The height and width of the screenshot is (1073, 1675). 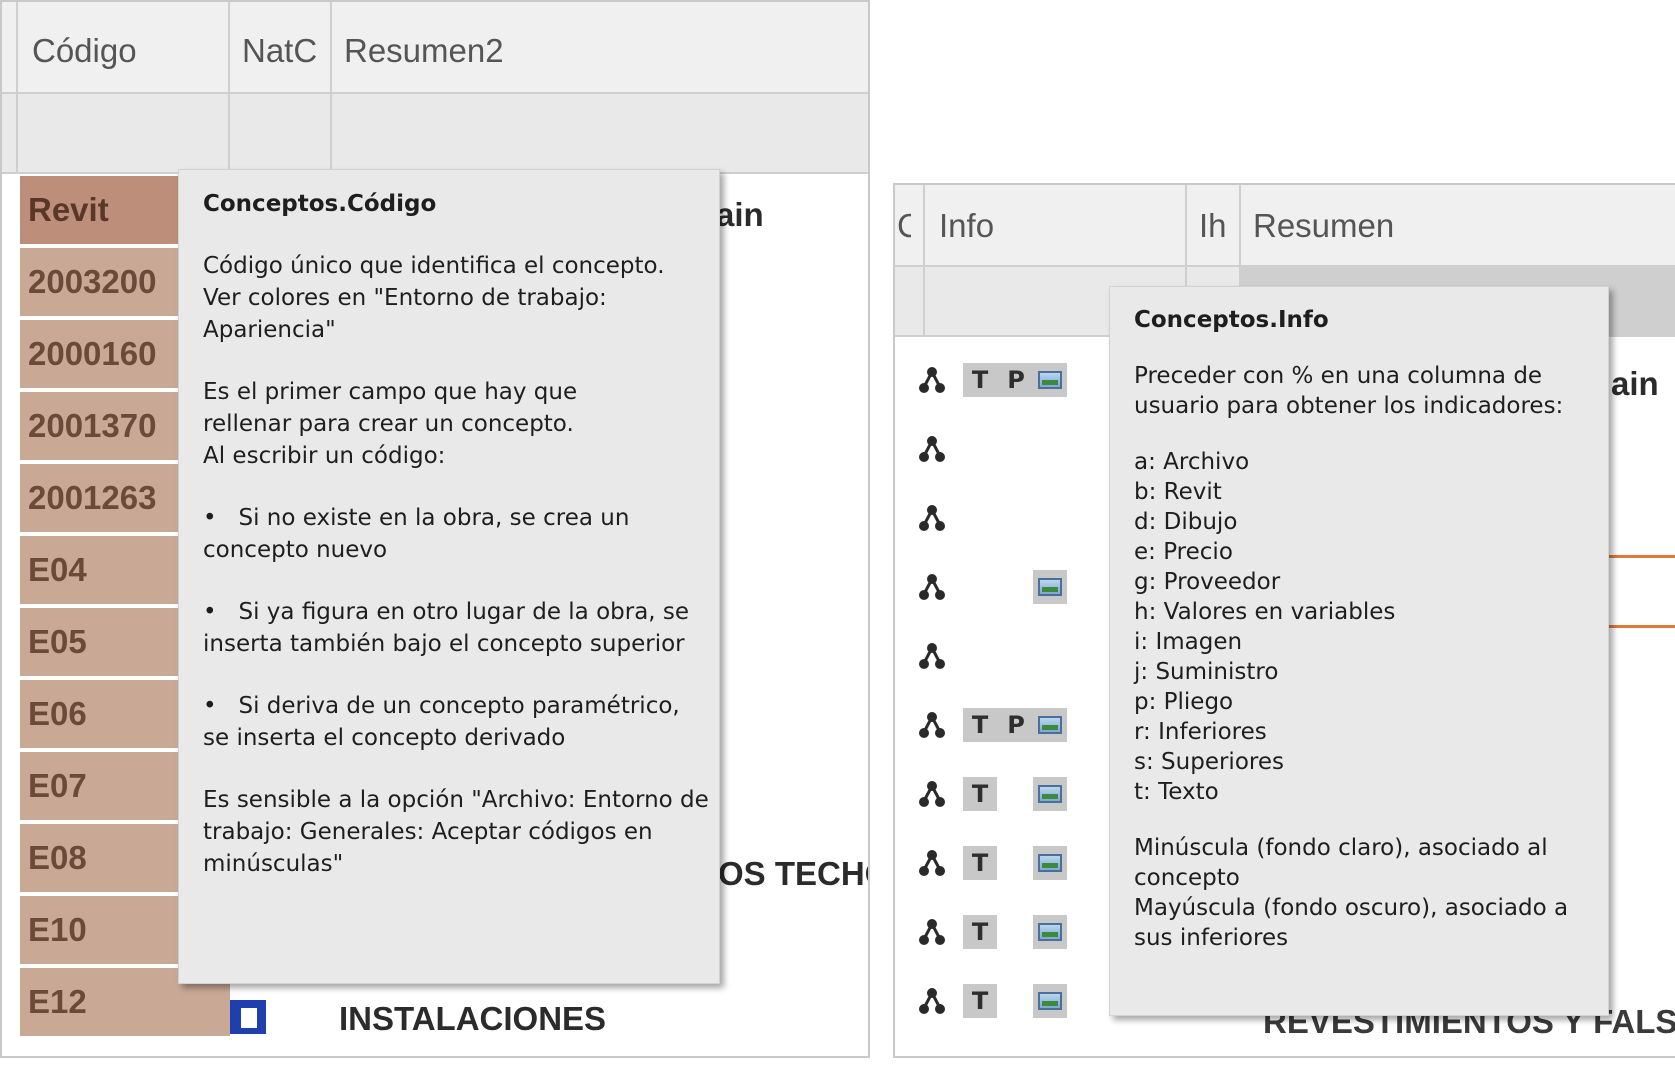 I want to click on tooltip-paragraph: sus inferiores, so click(x=1211, y=938).